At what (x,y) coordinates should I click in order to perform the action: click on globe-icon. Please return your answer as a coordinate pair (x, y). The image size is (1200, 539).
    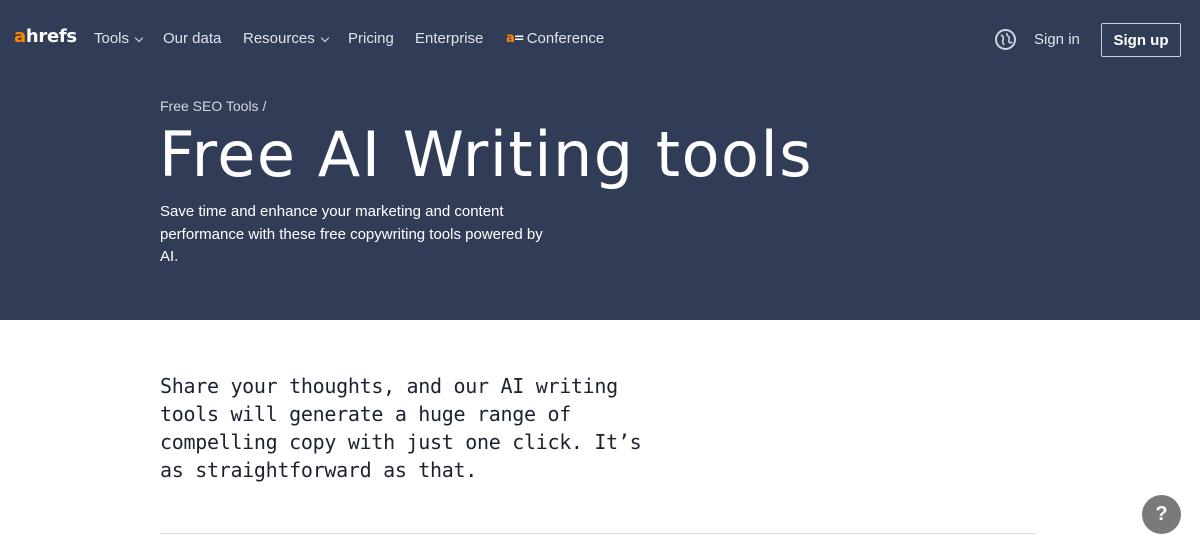
    Looking at the image, I should click on (1005, 39).